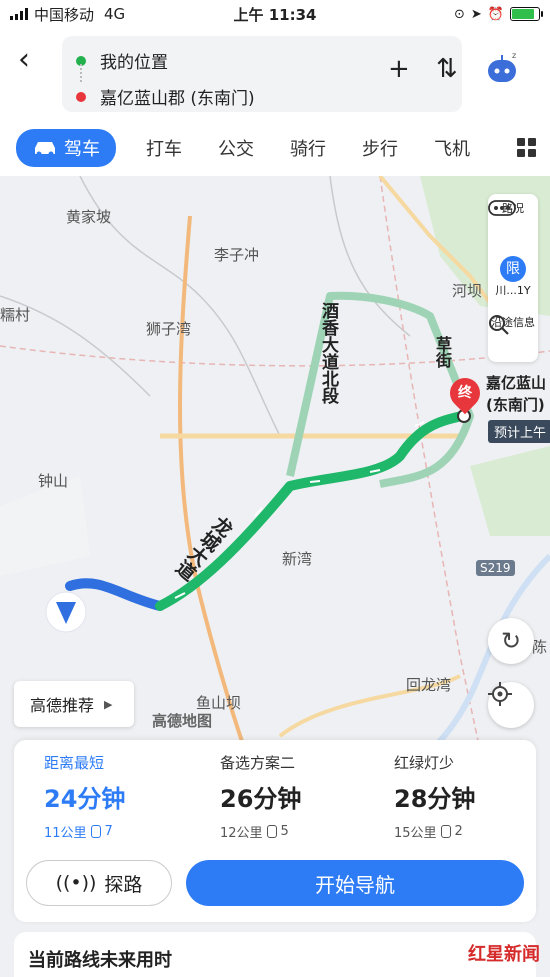  Describe the element at coordinates (307, 796) in the screenshot. I see `plan-option-2: 备选方案二 26分钟 12公里 5` at that location.